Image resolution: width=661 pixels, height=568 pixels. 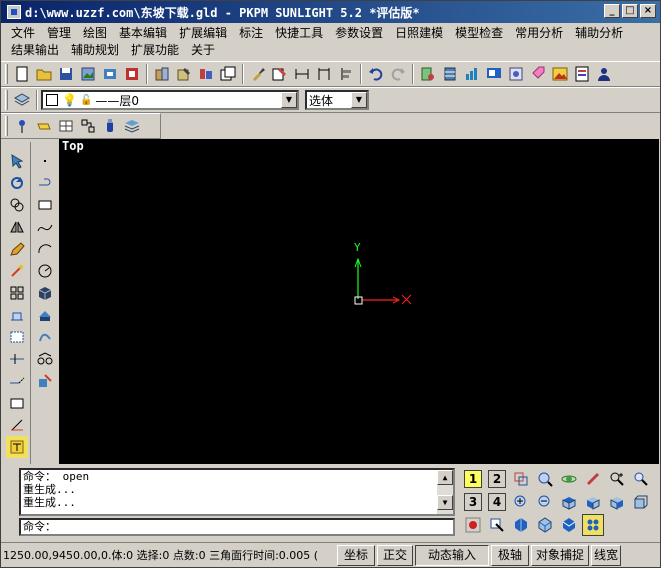 What do you see at coordinates (45, 161) in the screenshot?
I see `point-icon` at bounding box center [45, 161].